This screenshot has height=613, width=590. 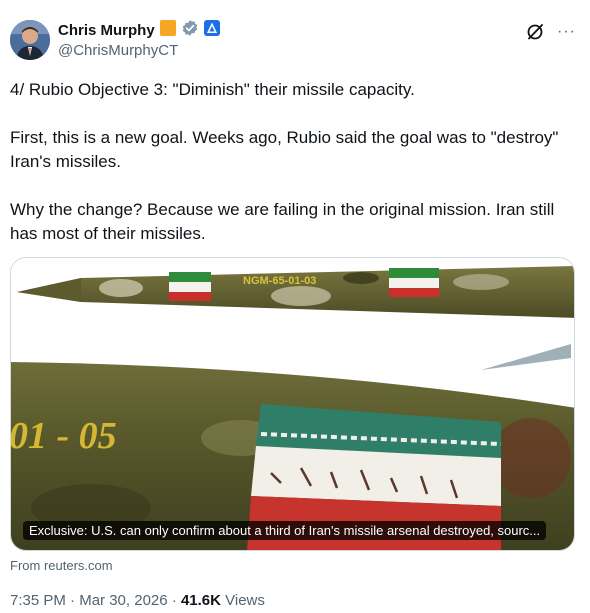 What do you see at coordinates (38, 600) in the screenshot?
I see `tweet-time: 7:35 PM` at bounding box center [38, 600].